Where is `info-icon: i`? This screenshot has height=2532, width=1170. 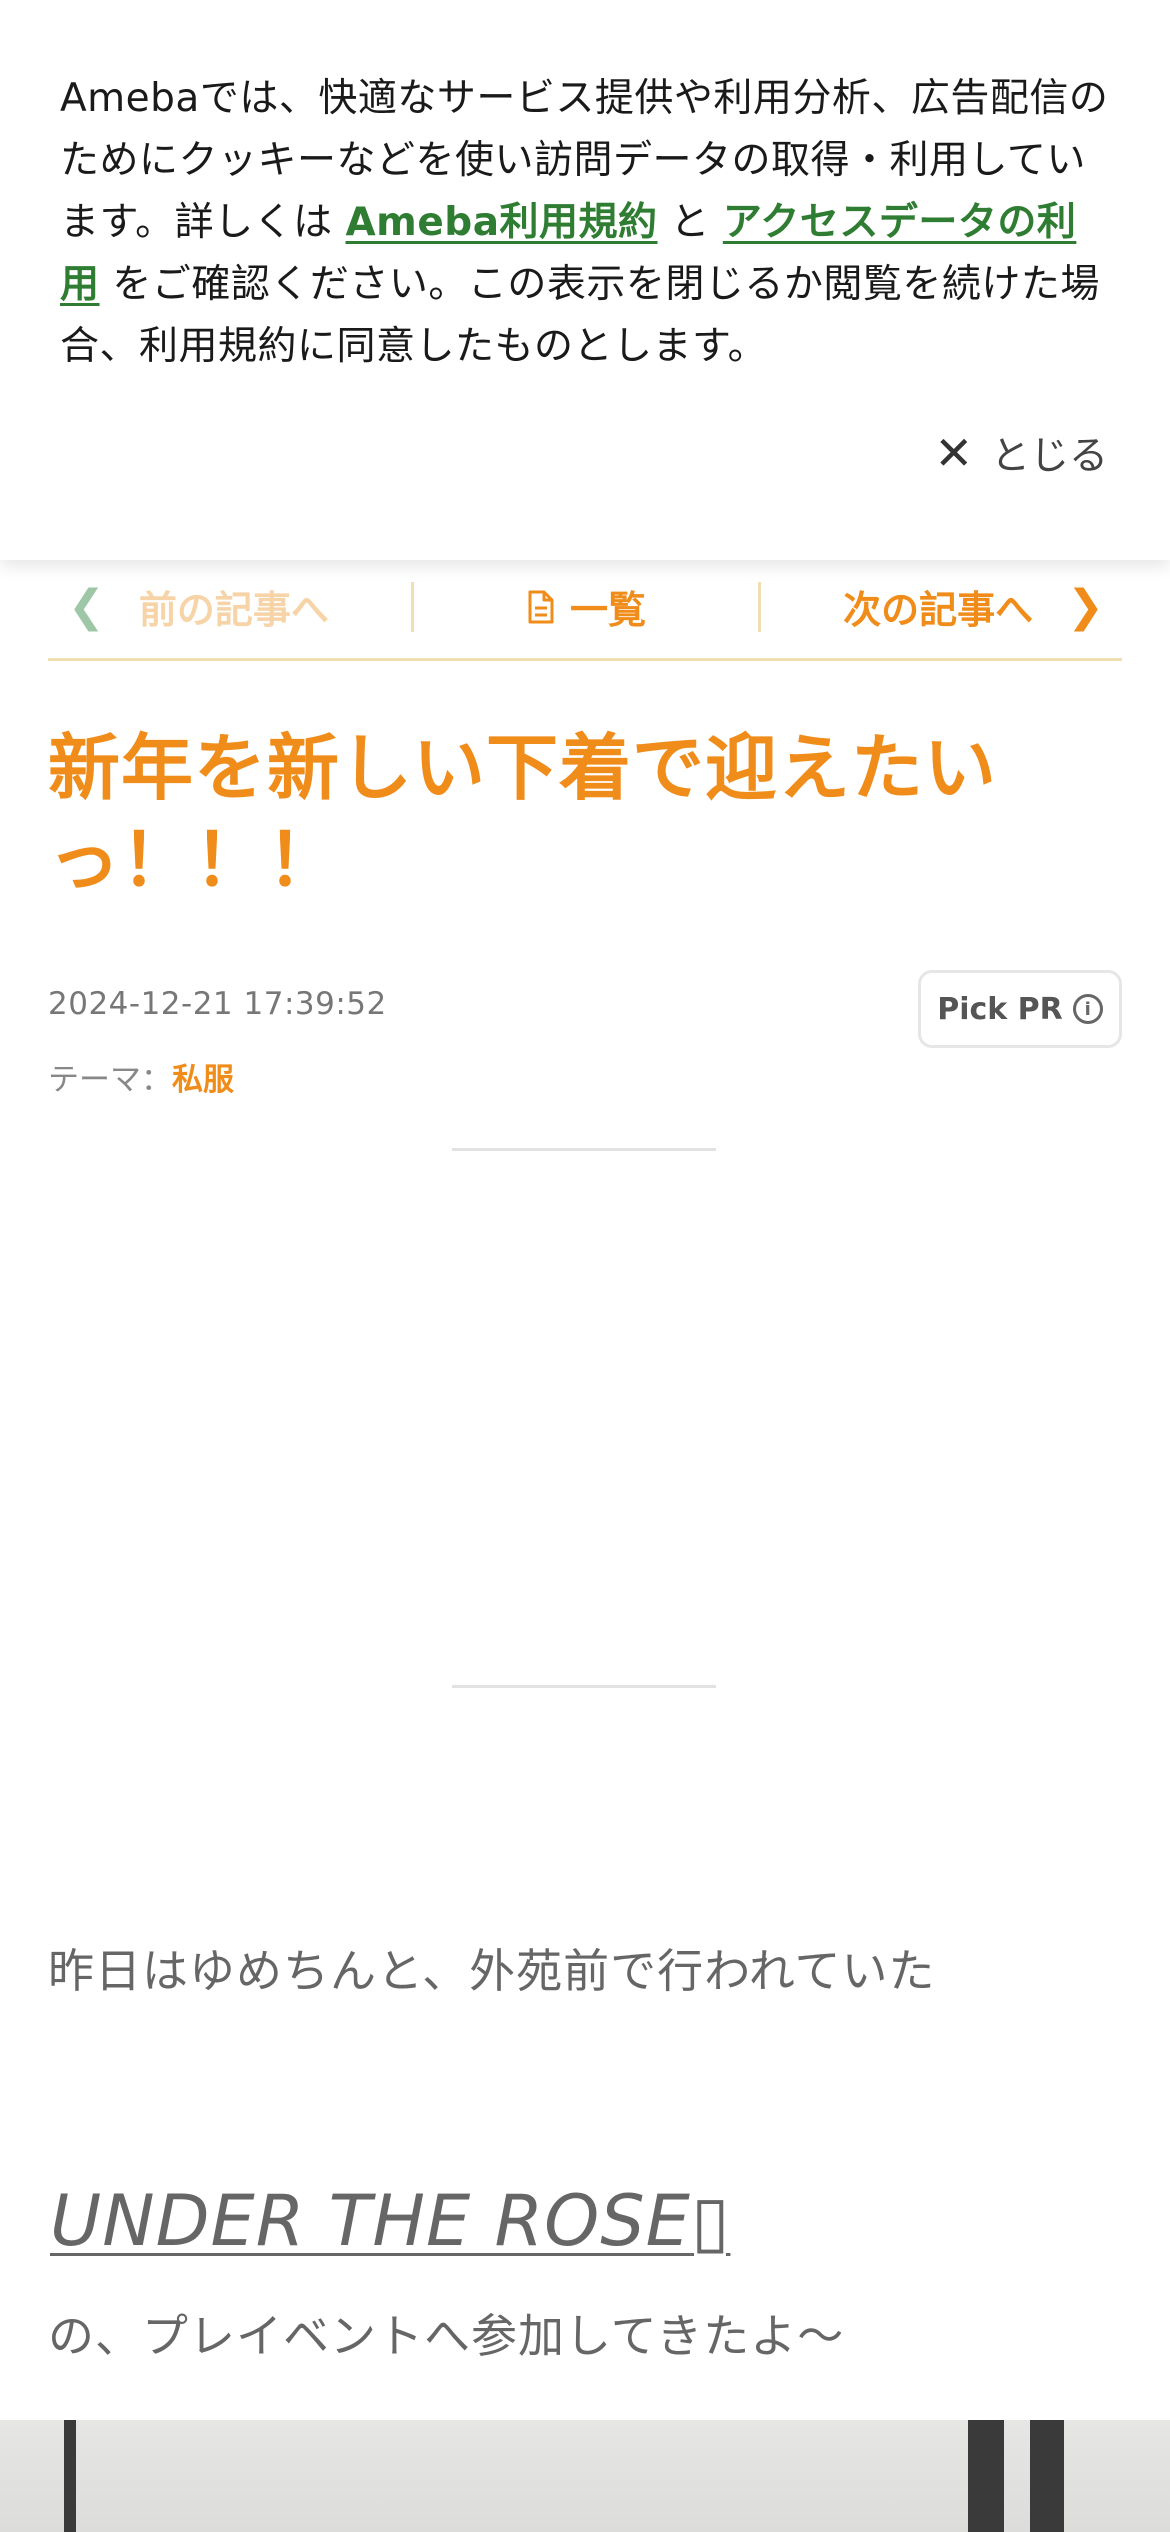
info-icon: i is located at coordinates (1087, 1009).